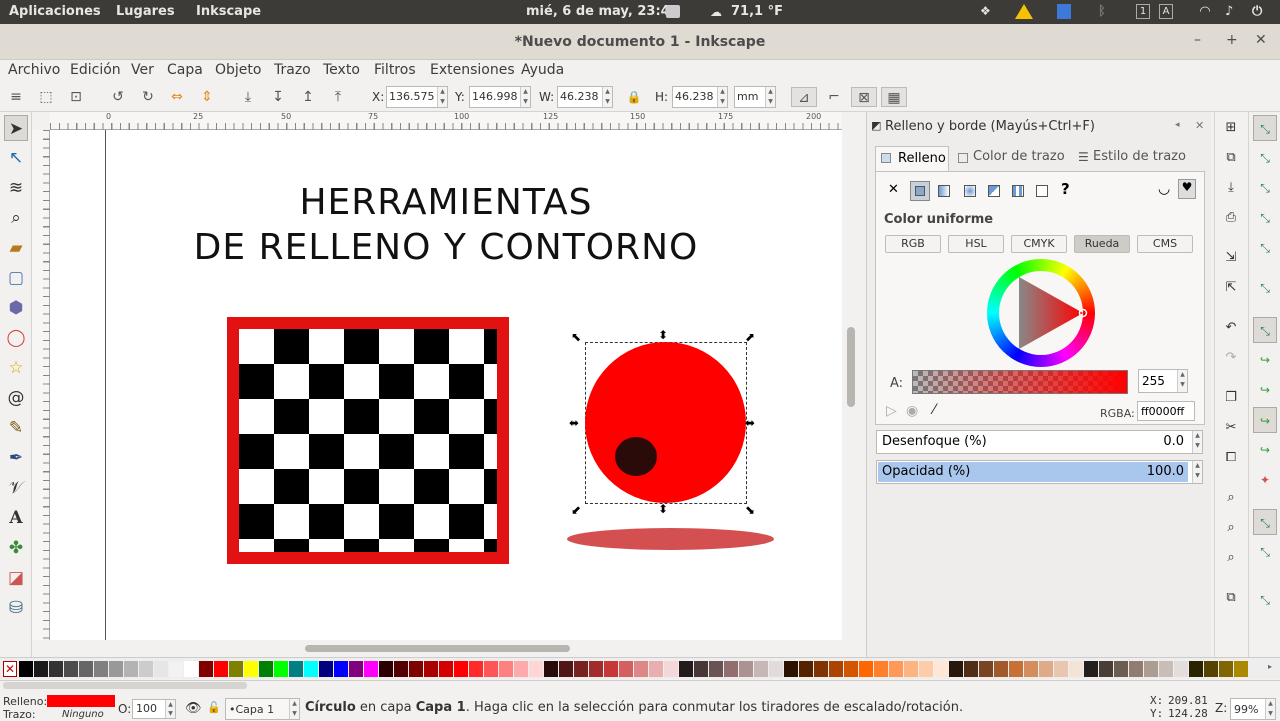 The height and width of the screenshot is (721, 1280). What do you see at coordinates (395, 70) in the screenshot?
I see `menu-filtros: Filtros` at bounding box center [395, 70].